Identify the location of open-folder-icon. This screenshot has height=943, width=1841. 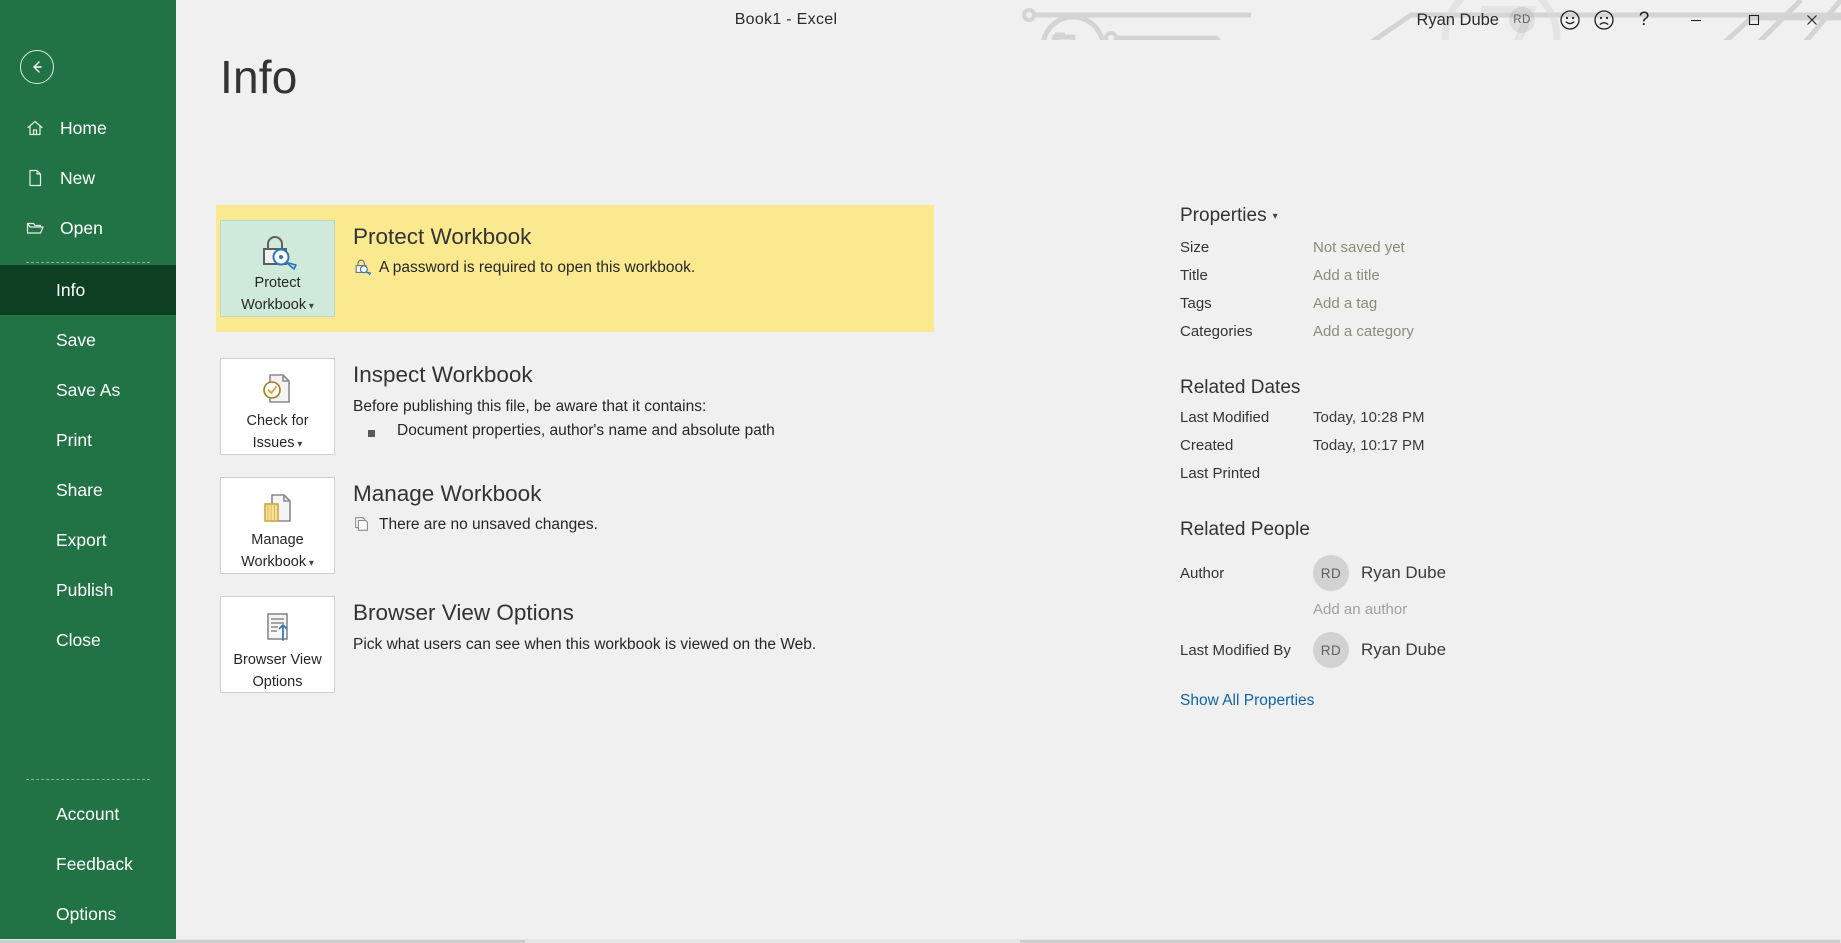
(35, 228).